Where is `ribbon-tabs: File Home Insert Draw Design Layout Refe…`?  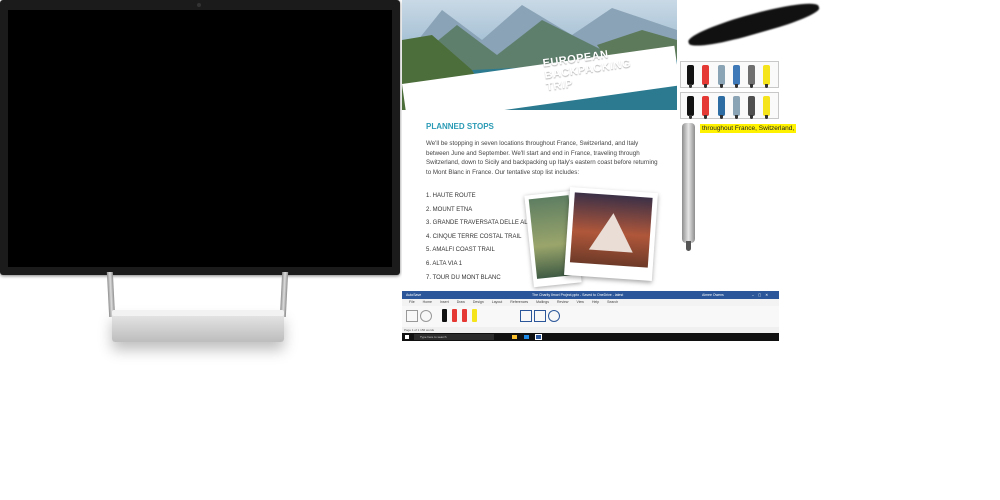
ribbon-tabs: File Home Insert Draw Design Layout Refe… is located at coordinates (590, 303).